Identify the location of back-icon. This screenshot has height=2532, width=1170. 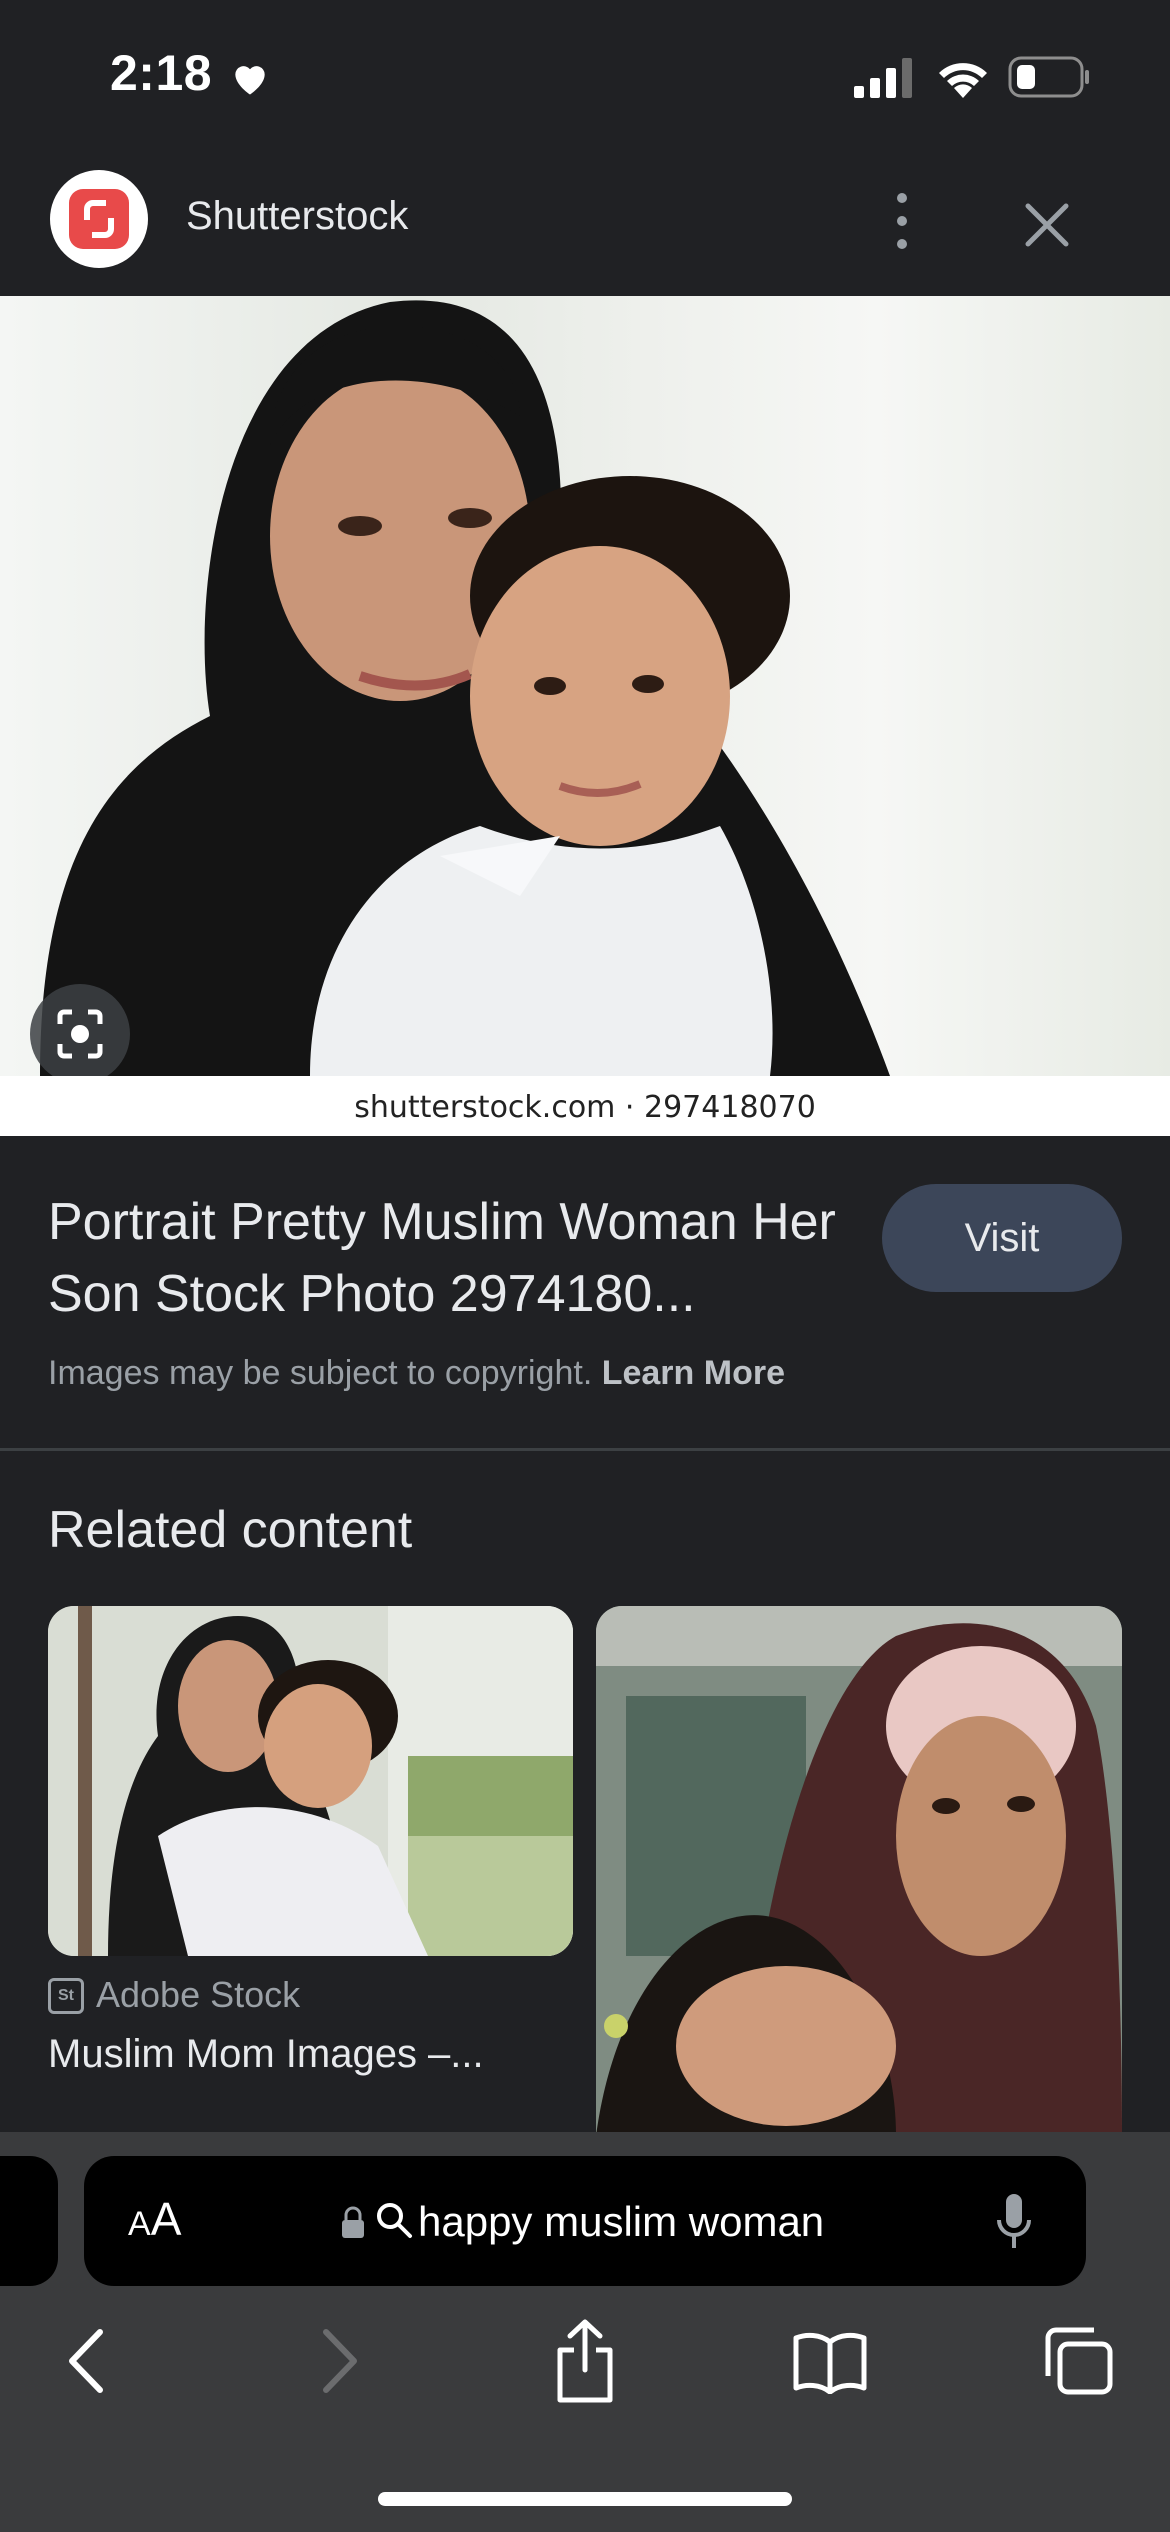
(87, 2361).